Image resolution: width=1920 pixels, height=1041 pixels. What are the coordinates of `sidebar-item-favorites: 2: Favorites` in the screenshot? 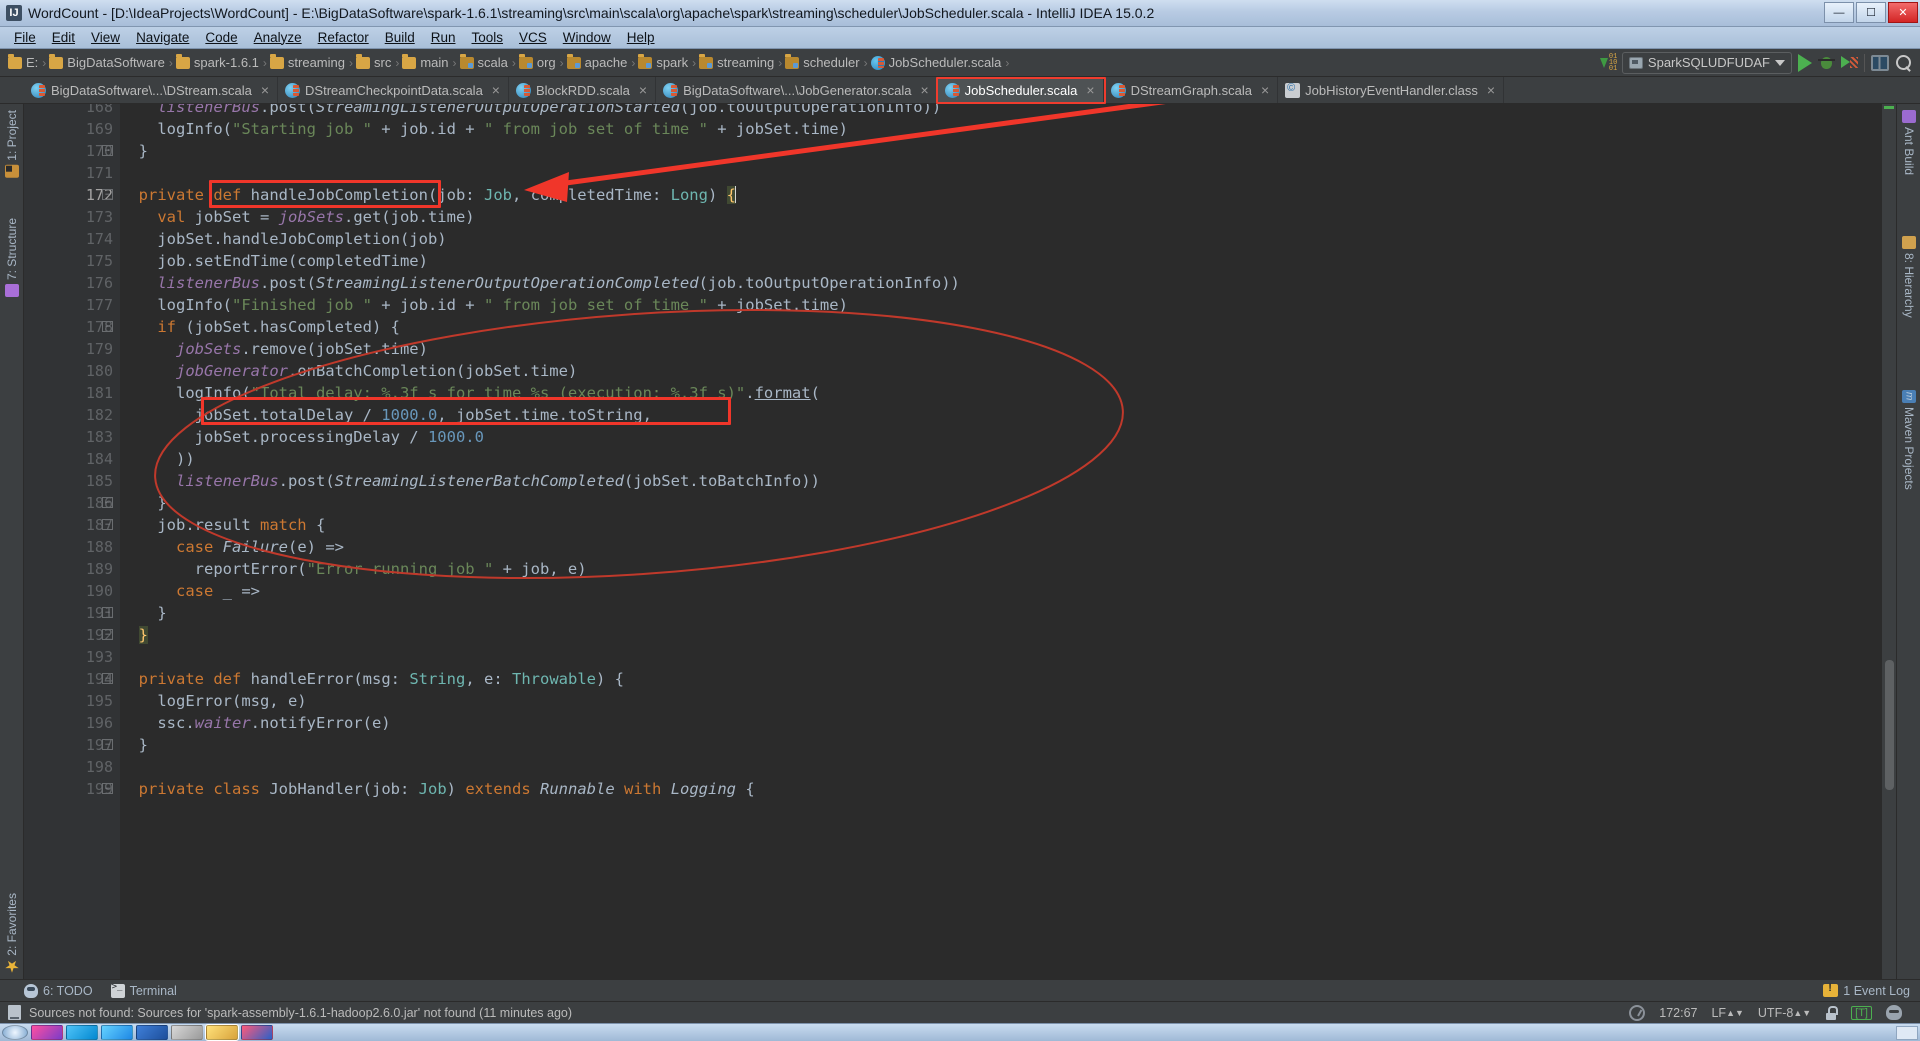 It's located at (12, 933).